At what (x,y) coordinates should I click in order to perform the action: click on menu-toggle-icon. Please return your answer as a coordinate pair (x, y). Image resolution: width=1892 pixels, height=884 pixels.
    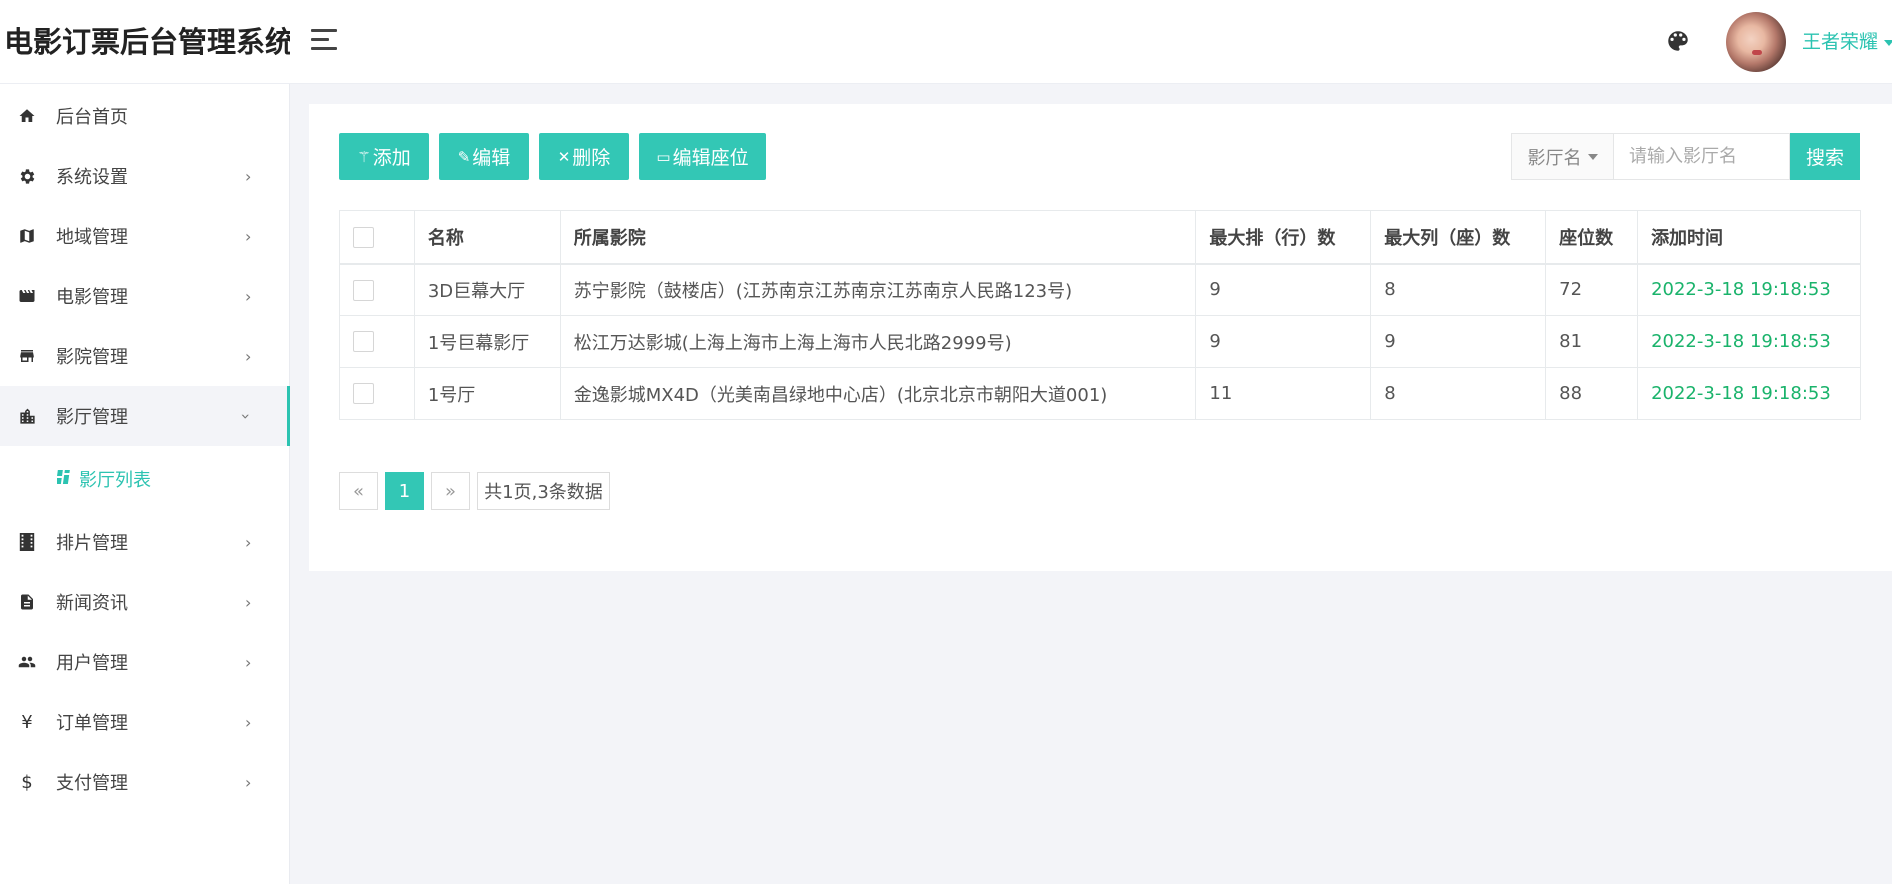
    Looking at the image, I should click on (324, 40).